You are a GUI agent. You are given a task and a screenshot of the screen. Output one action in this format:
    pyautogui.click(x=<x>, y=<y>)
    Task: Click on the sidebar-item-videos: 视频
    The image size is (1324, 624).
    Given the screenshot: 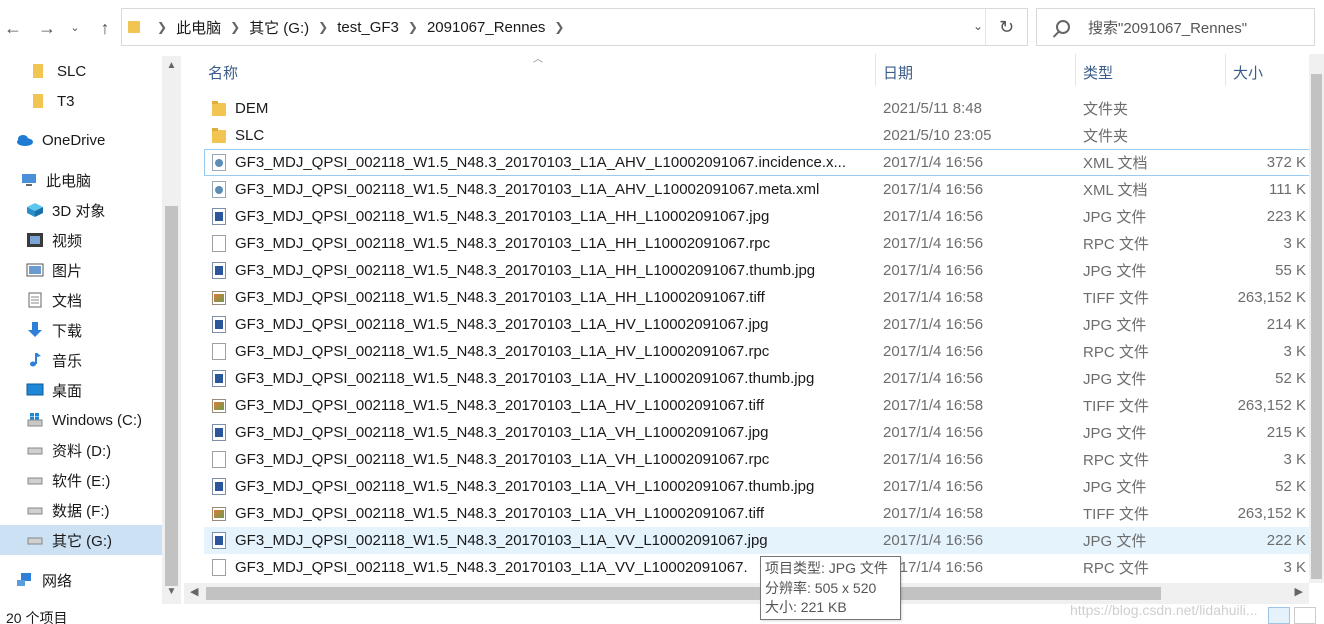 What is the action you would take?
    pyautogui.click(x=81, y=240)
    